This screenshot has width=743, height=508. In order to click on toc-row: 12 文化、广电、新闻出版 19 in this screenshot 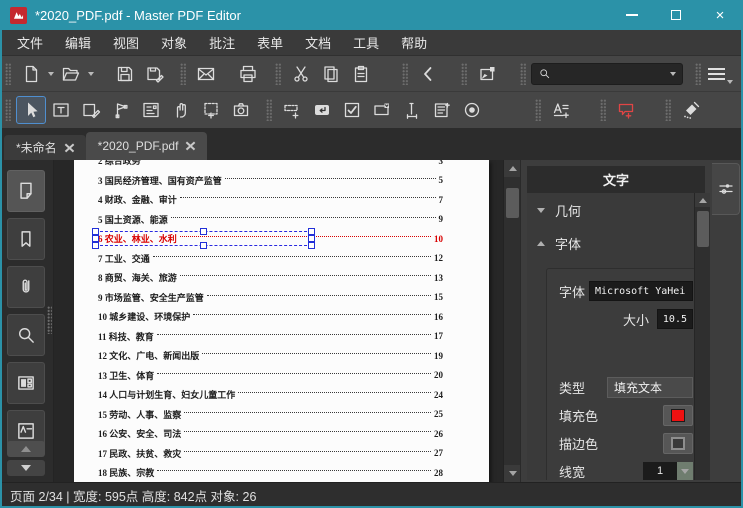, I will do `click(281, 356)`.